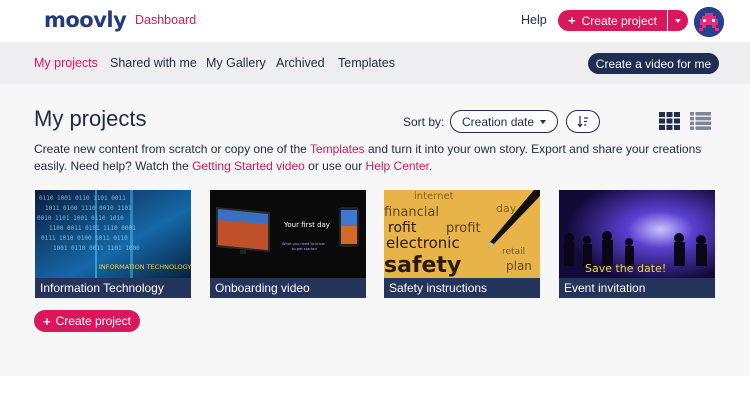 This screenshot has width=750, height=400. What do you see at coordinates (637, 234) in the screenshot?
I see `project-thumbnail: Save the date!` at bounding box center [637, 234].